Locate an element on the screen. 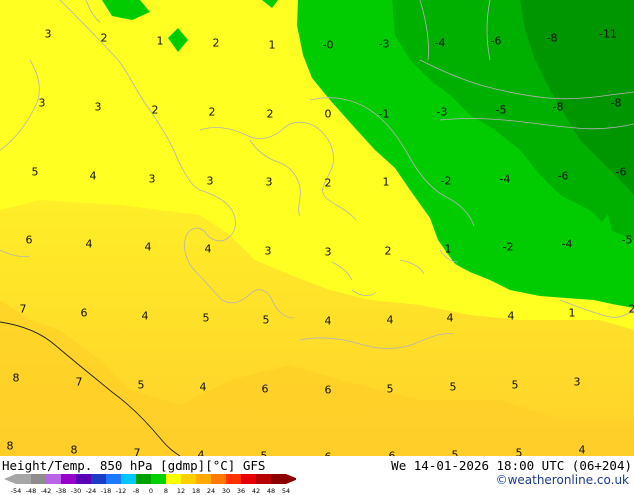 This screenshot has height=495, width=634. legend-arrow-right is located at coordinates (291, 479).